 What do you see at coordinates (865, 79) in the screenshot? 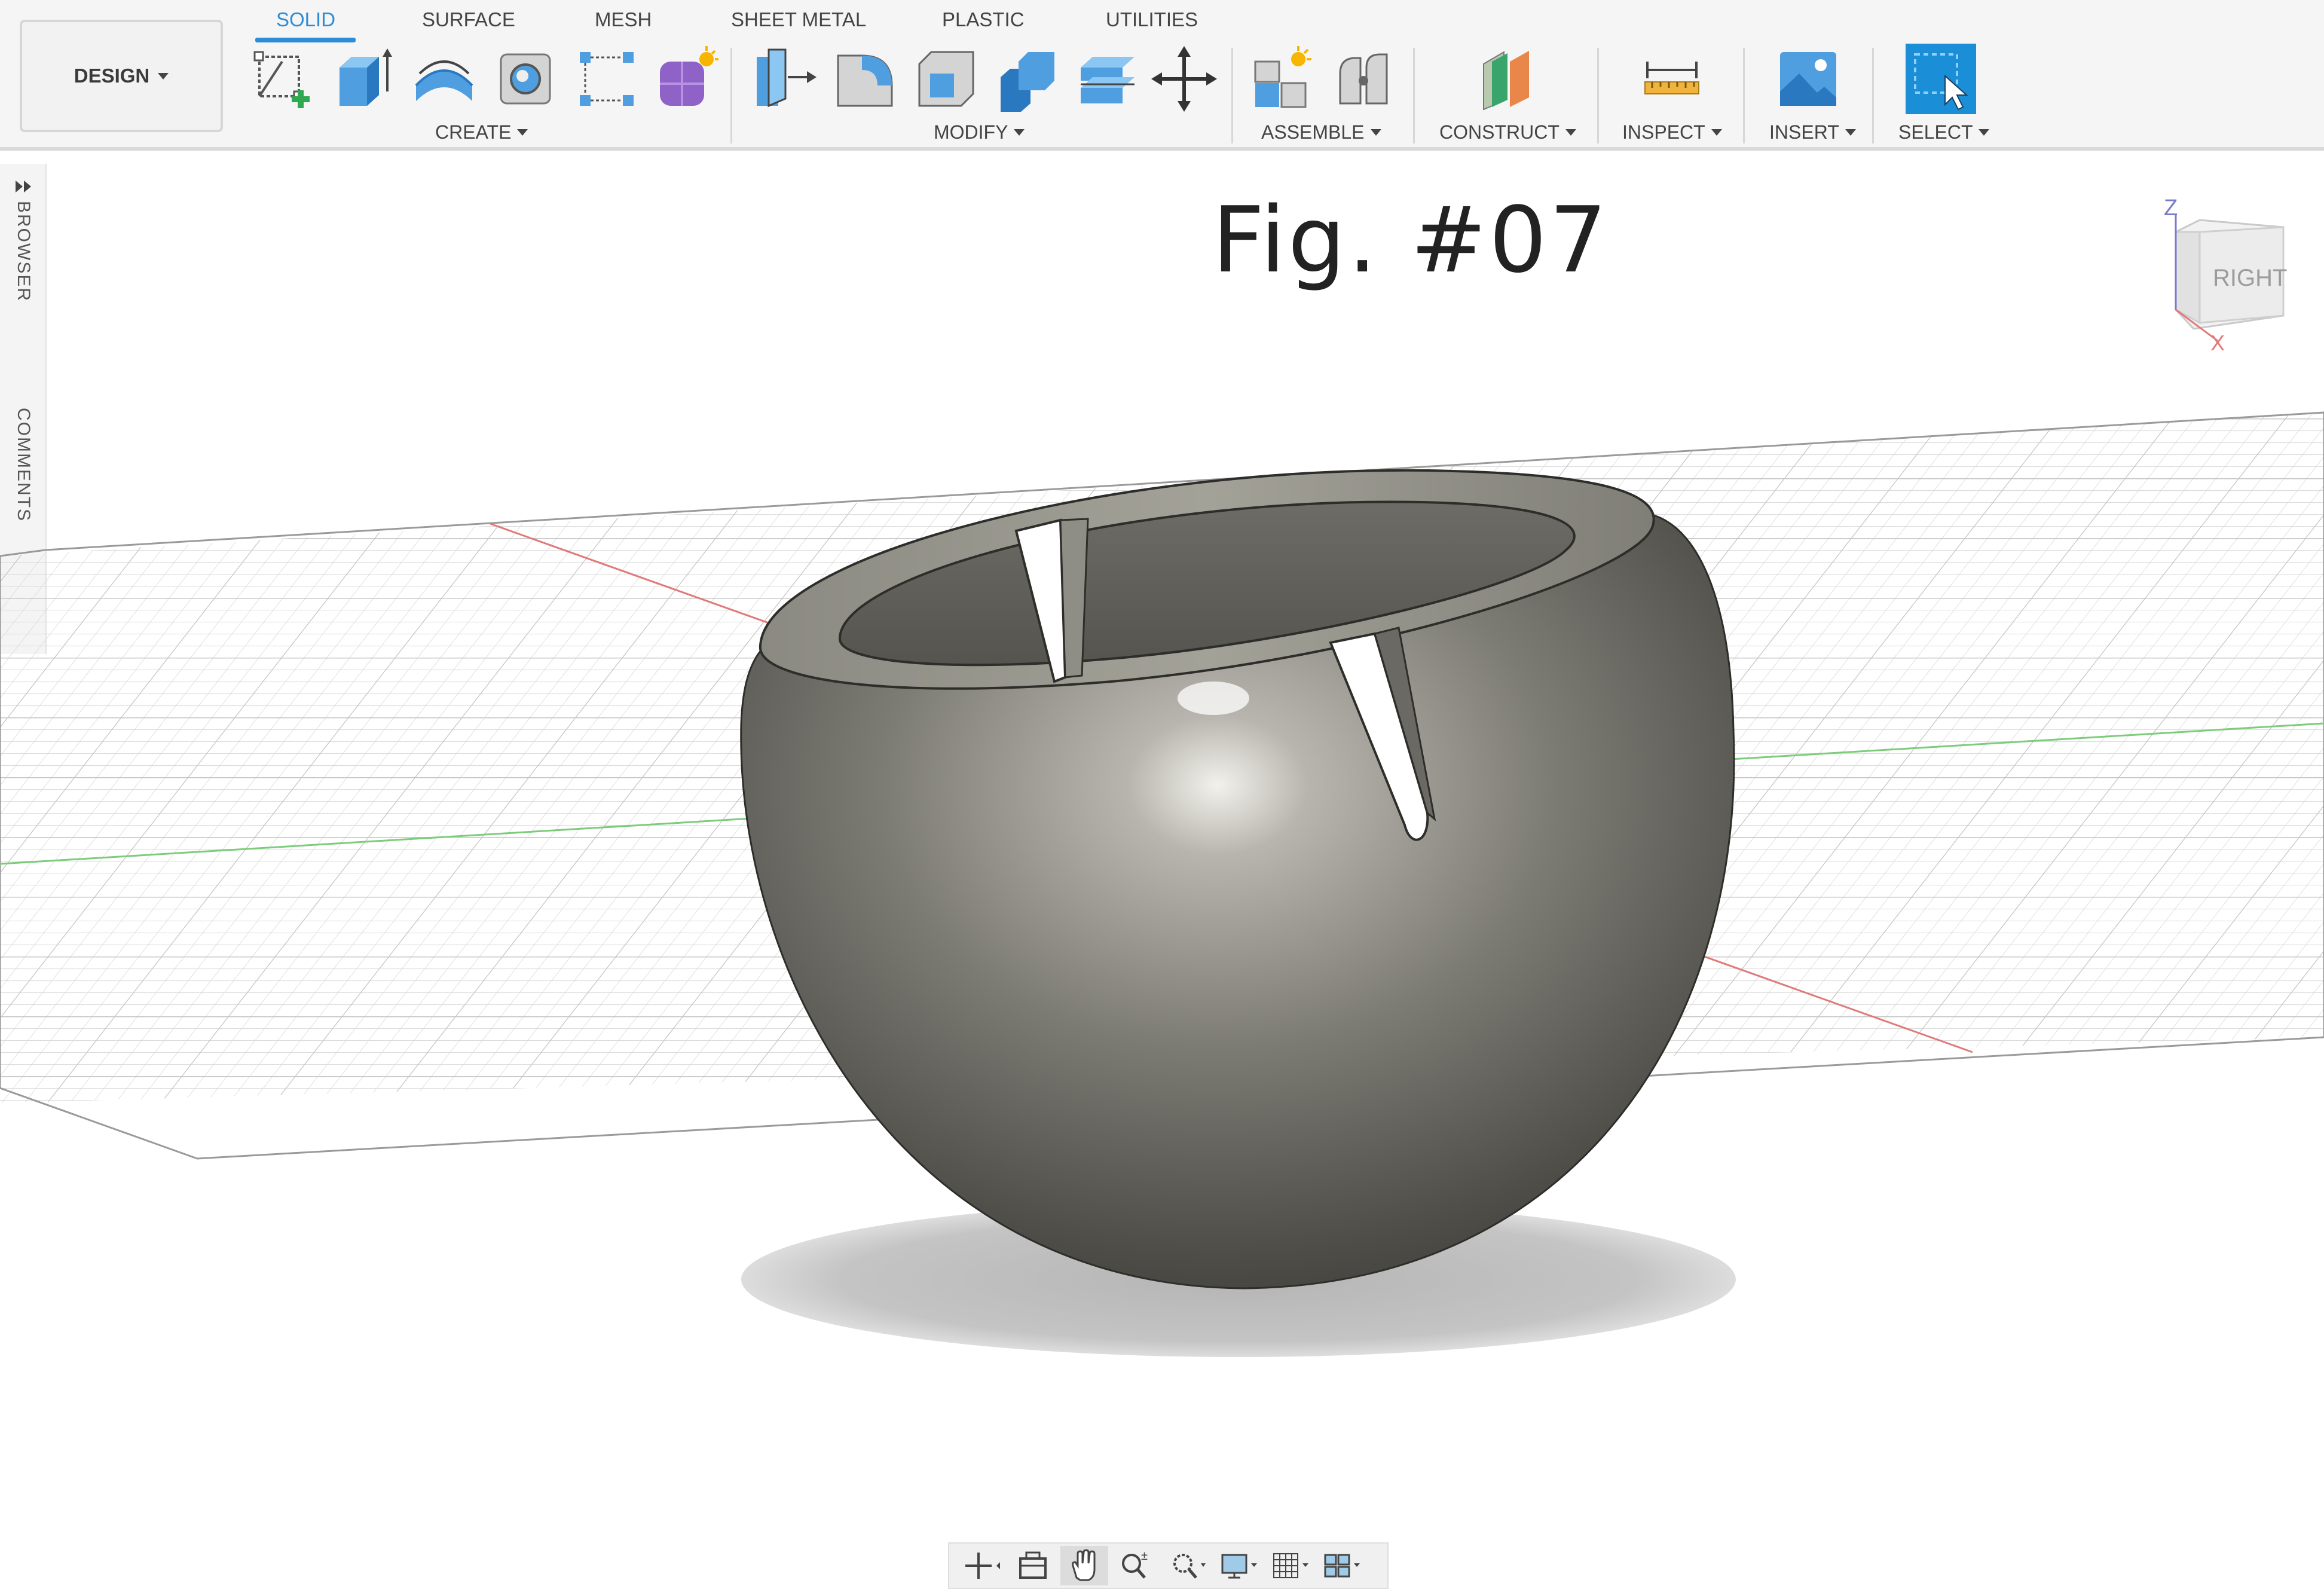
I see `fillet-icon` at bounding box center [865, 79].